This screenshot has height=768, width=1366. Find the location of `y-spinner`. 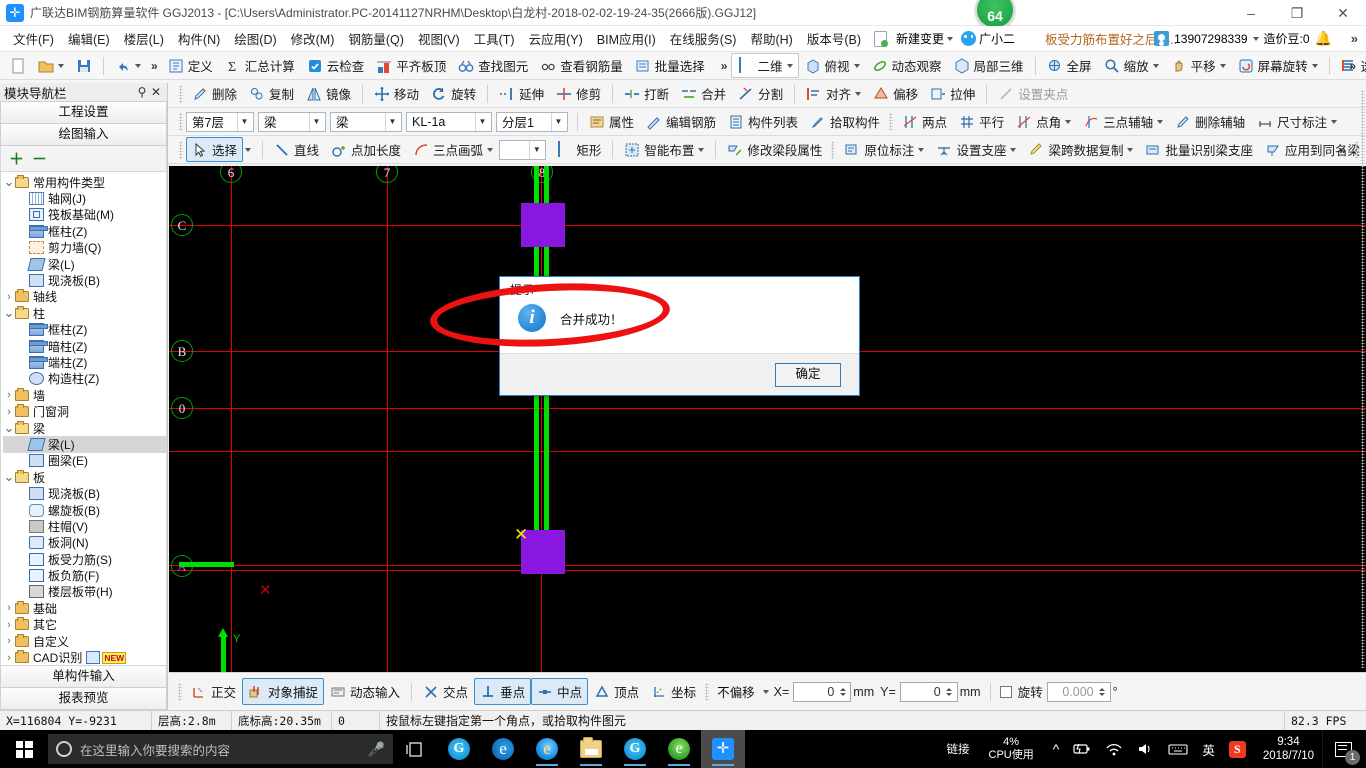

y-spinner is located at coordinates (949, 691).